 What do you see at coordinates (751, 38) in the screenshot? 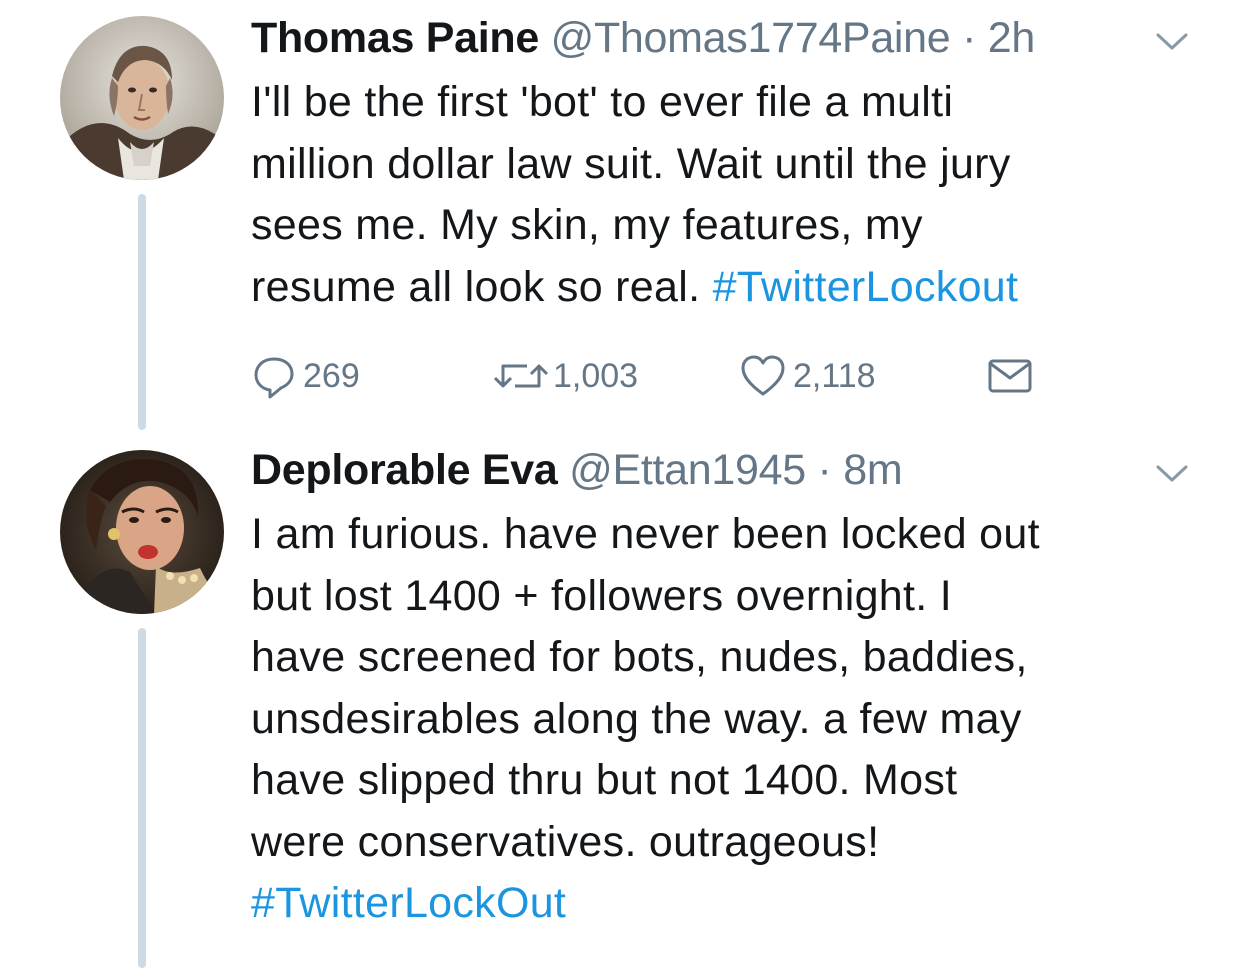
I see `user-handle: @Thomas1774Paine` at bounding box center [751, 38].